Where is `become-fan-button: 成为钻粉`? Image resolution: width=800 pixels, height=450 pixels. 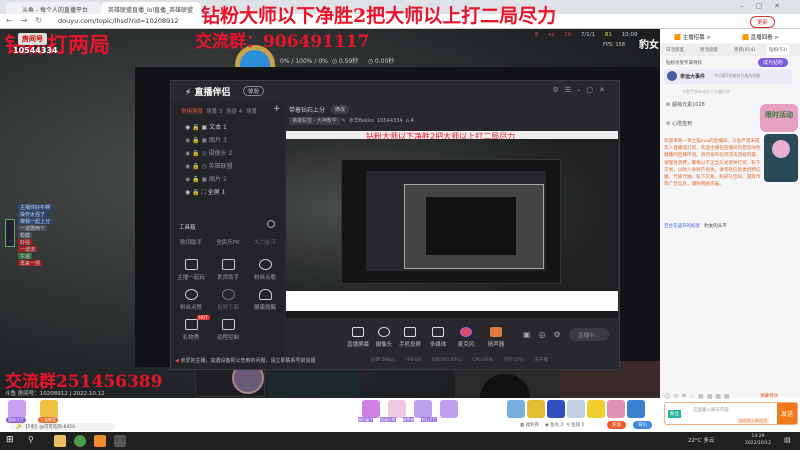 become-fan-button: 成为钻粉 is located at coordinates (773, 62).